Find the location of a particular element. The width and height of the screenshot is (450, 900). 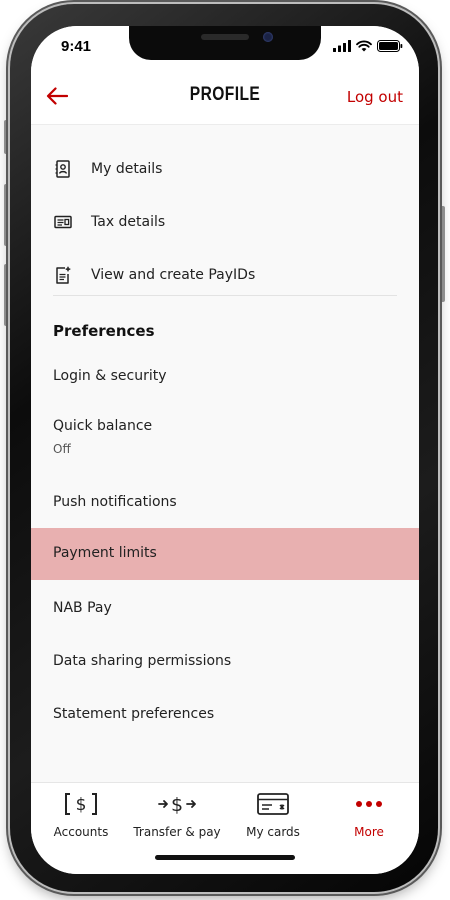

more-dots-icon is located at coordinates (369, 804).